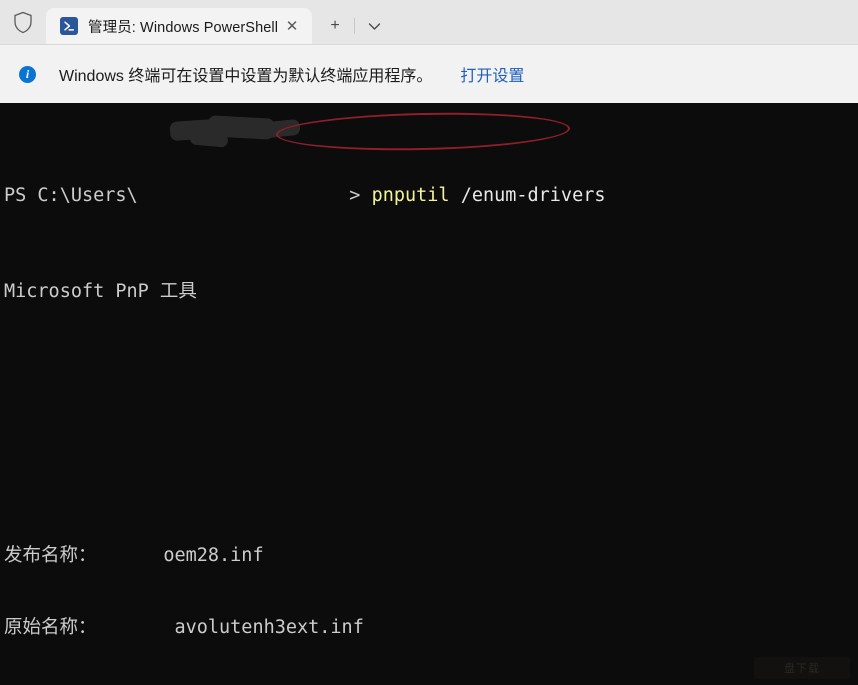 The image size is (858, 685). I want to click on new-tab-icon: +, so click(335, 26).